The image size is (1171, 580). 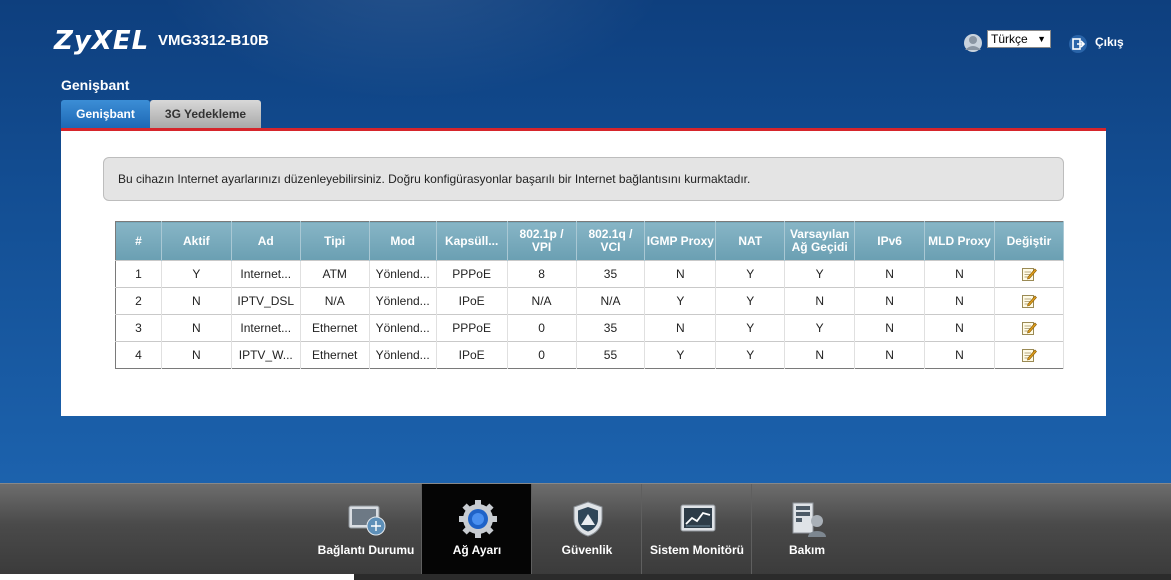 What do you see at coordinates (266, 301) in the screenshot?
I see `cell-name: IPTV_DSL` at bounding box center [266, 301].